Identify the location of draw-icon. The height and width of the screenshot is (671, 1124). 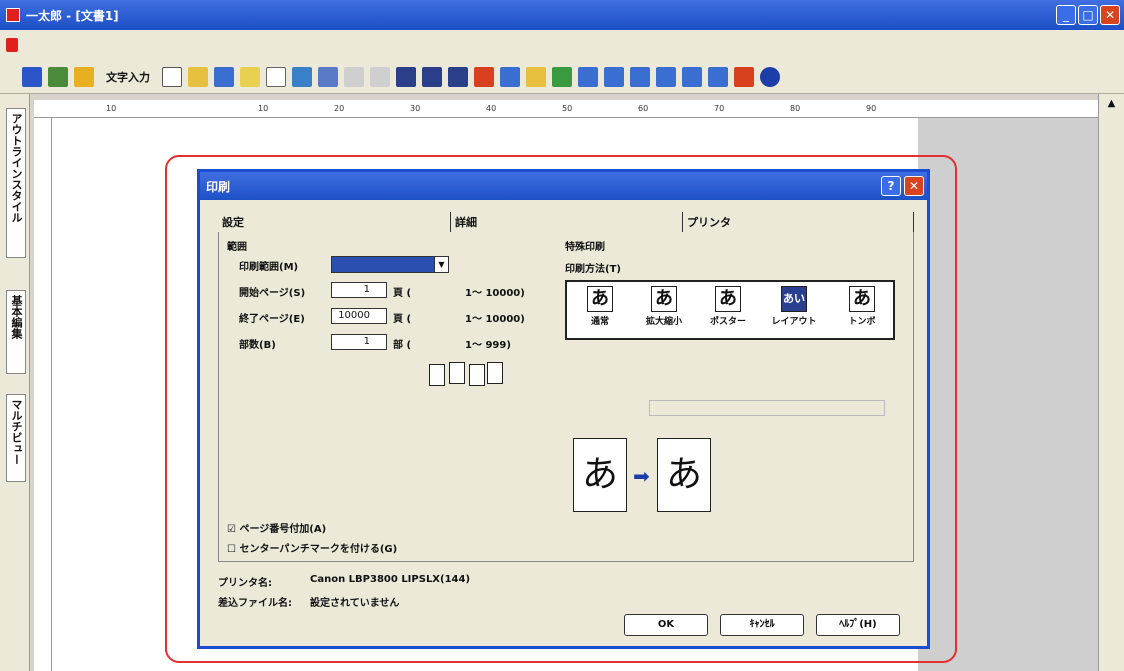
(58, 76).